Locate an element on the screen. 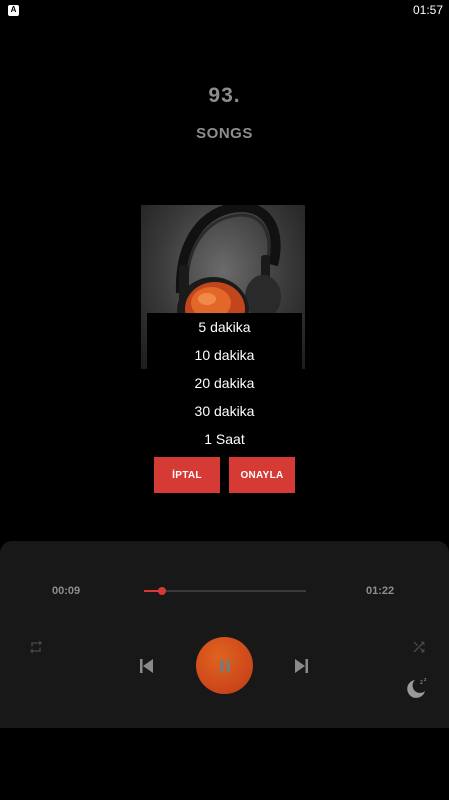 This screenshot has height=800, width=449. previous-button is located at coordinates (146, 666).